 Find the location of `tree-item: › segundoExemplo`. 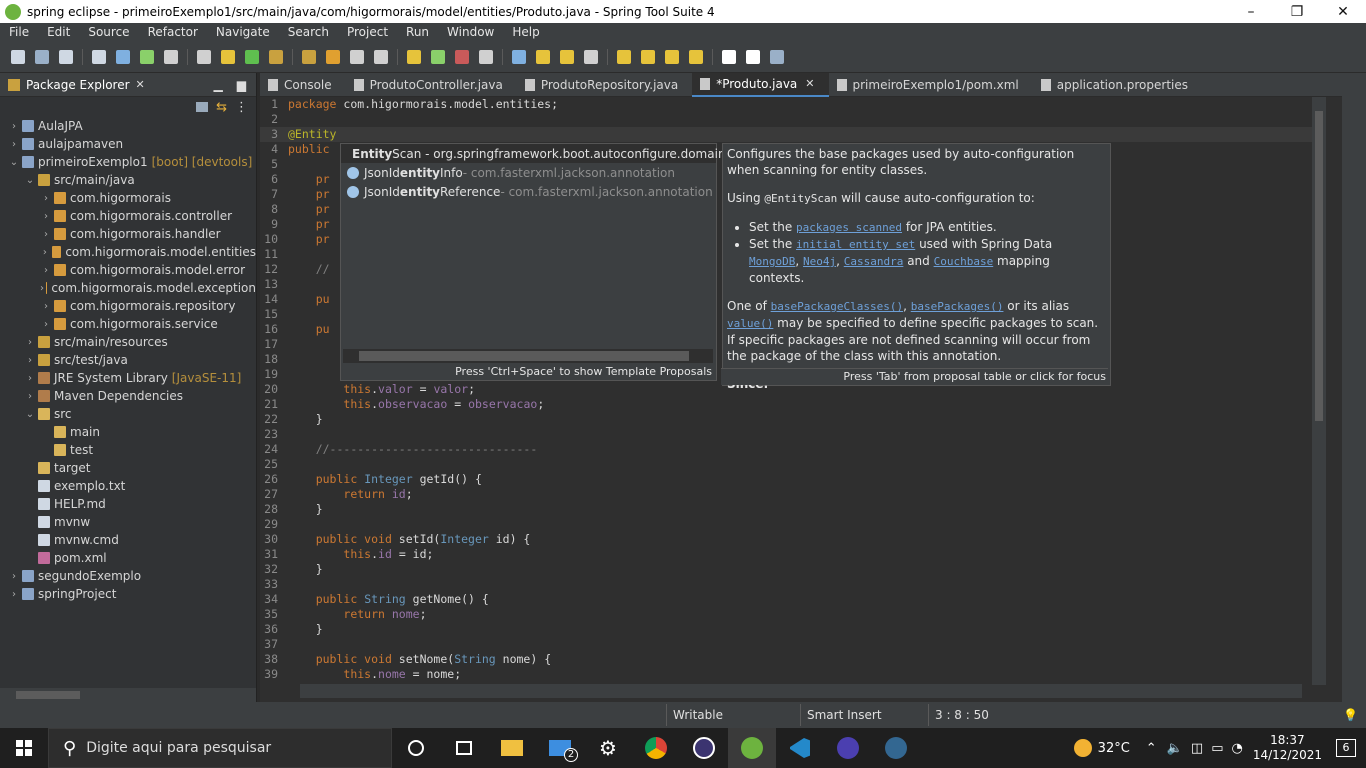

tree-item: › segundoExemplo is located at coordinates (128, 576).